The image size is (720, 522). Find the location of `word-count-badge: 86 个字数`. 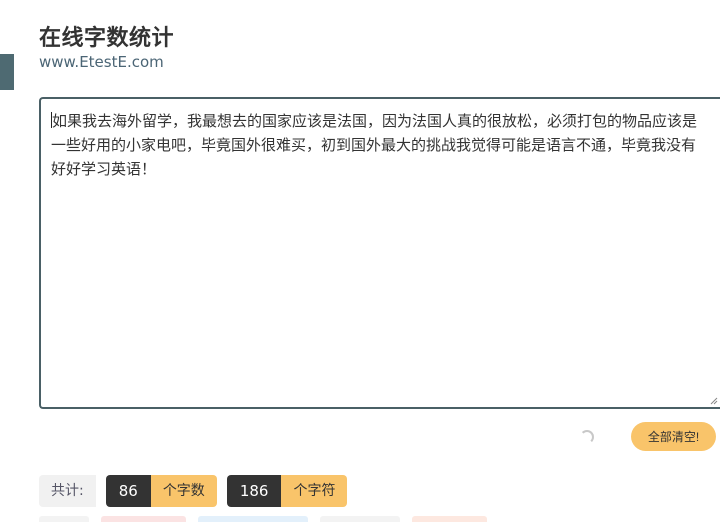

word-count-badge: 86 个字数 is located at coordinates (161, 491).